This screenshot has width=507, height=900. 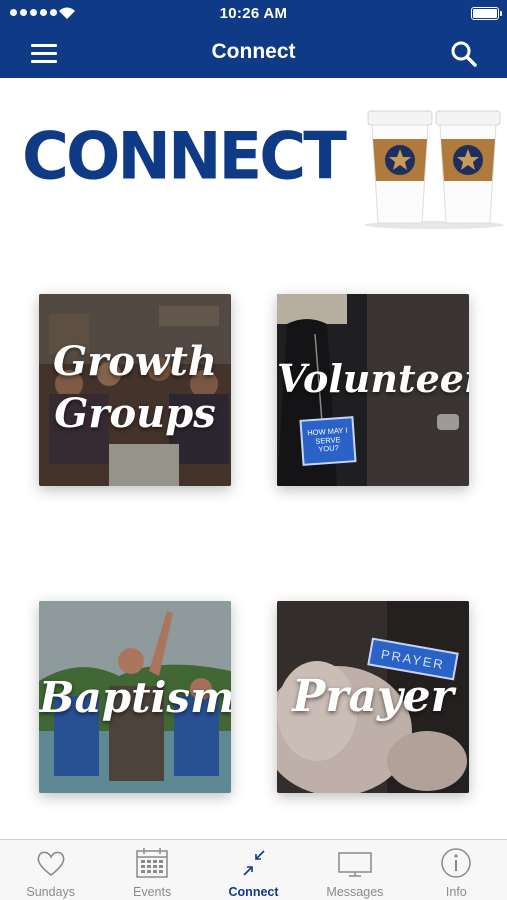 I want to click on tab-messages-label: Messages, so click(x=355, y=892).